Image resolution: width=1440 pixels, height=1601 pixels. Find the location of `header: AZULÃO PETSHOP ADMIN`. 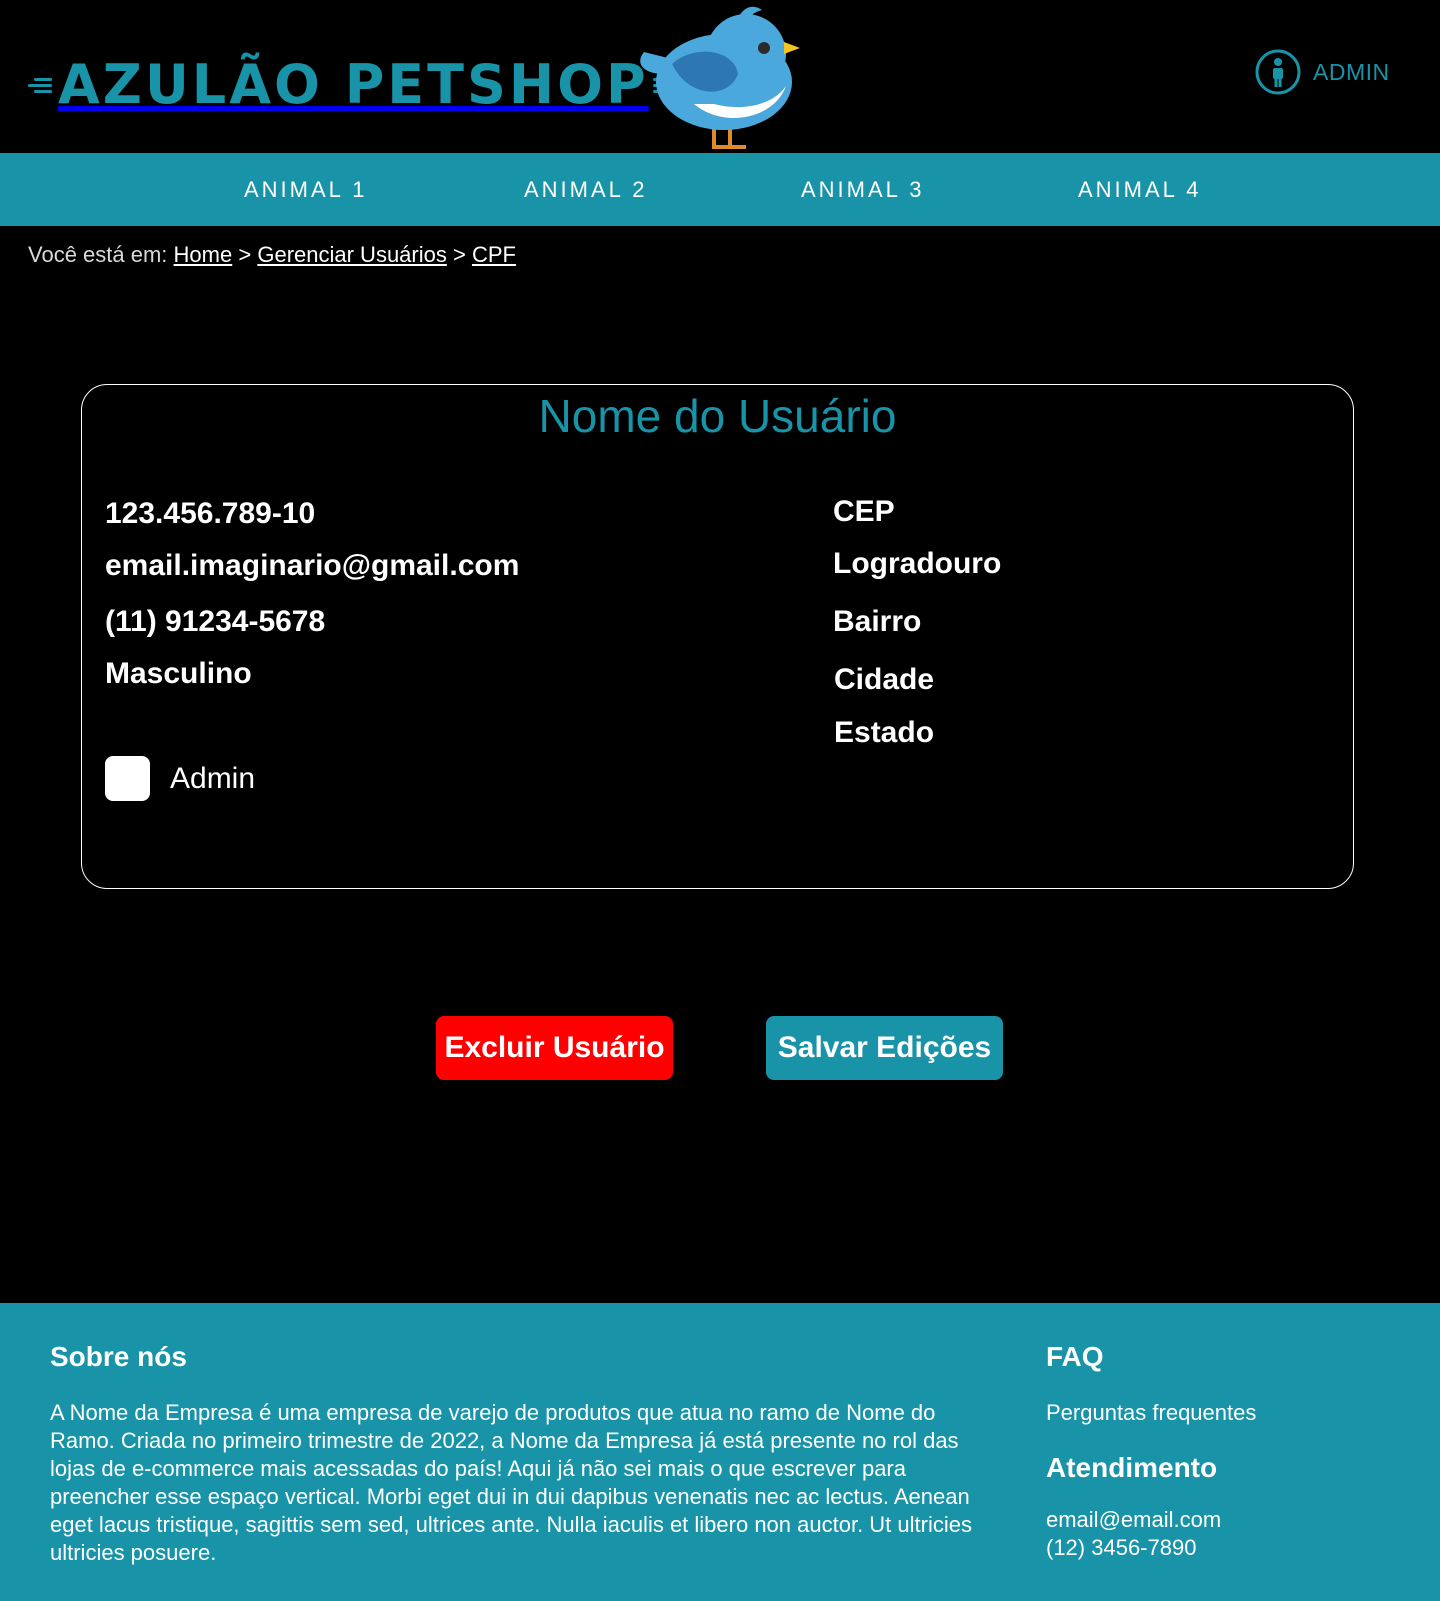

header: AZULÃO PETSHOP ADMIN is located at coordinates (720, 76).